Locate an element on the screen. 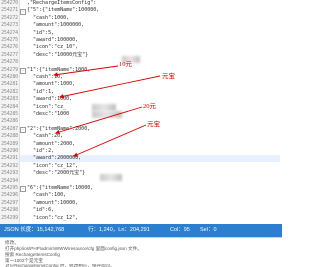  code-line: "icon":"cz_12", is located at coordinates (52, 218).